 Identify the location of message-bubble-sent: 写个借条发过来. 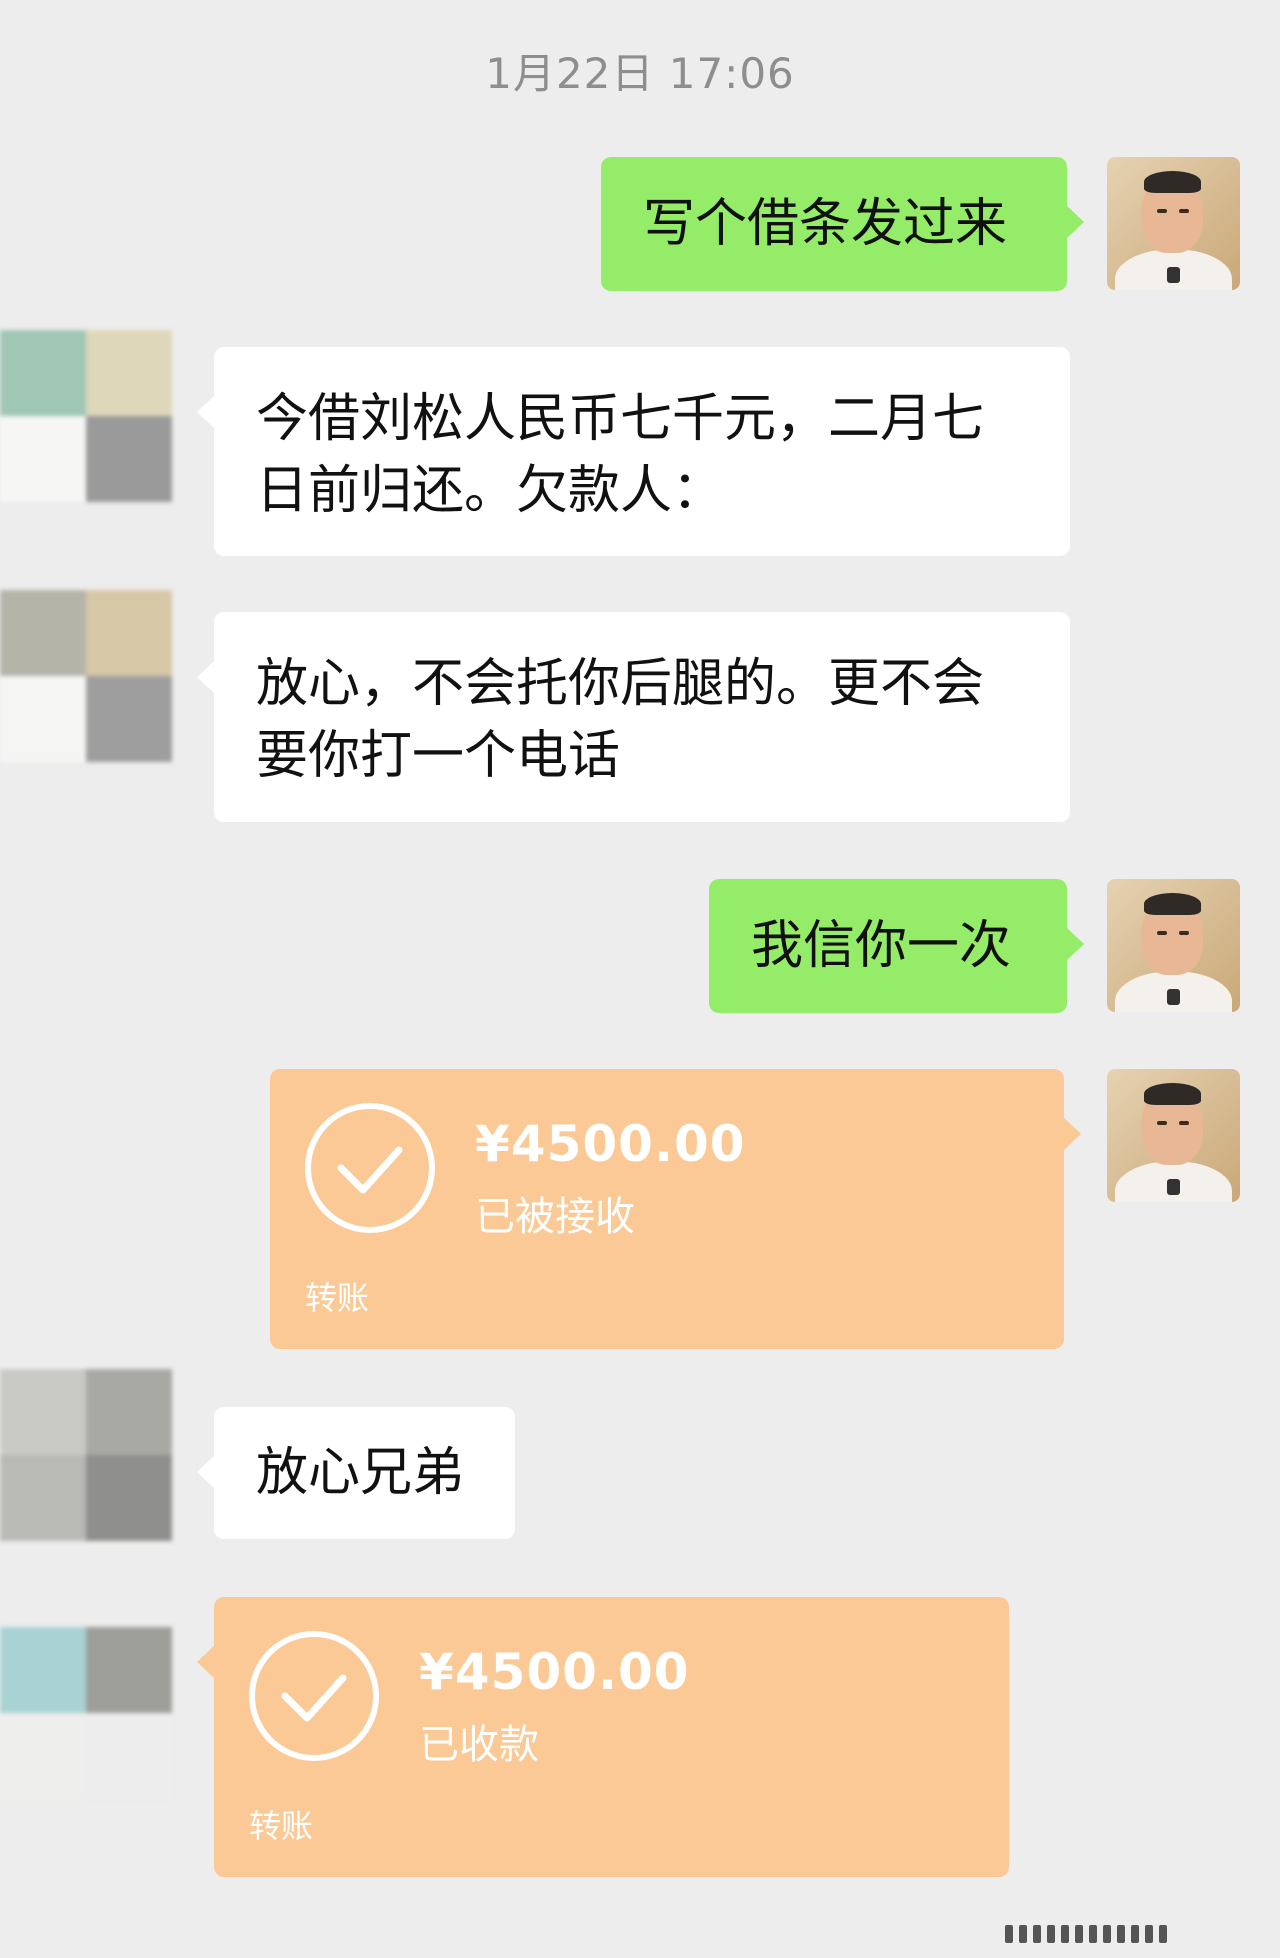
(842, 224).